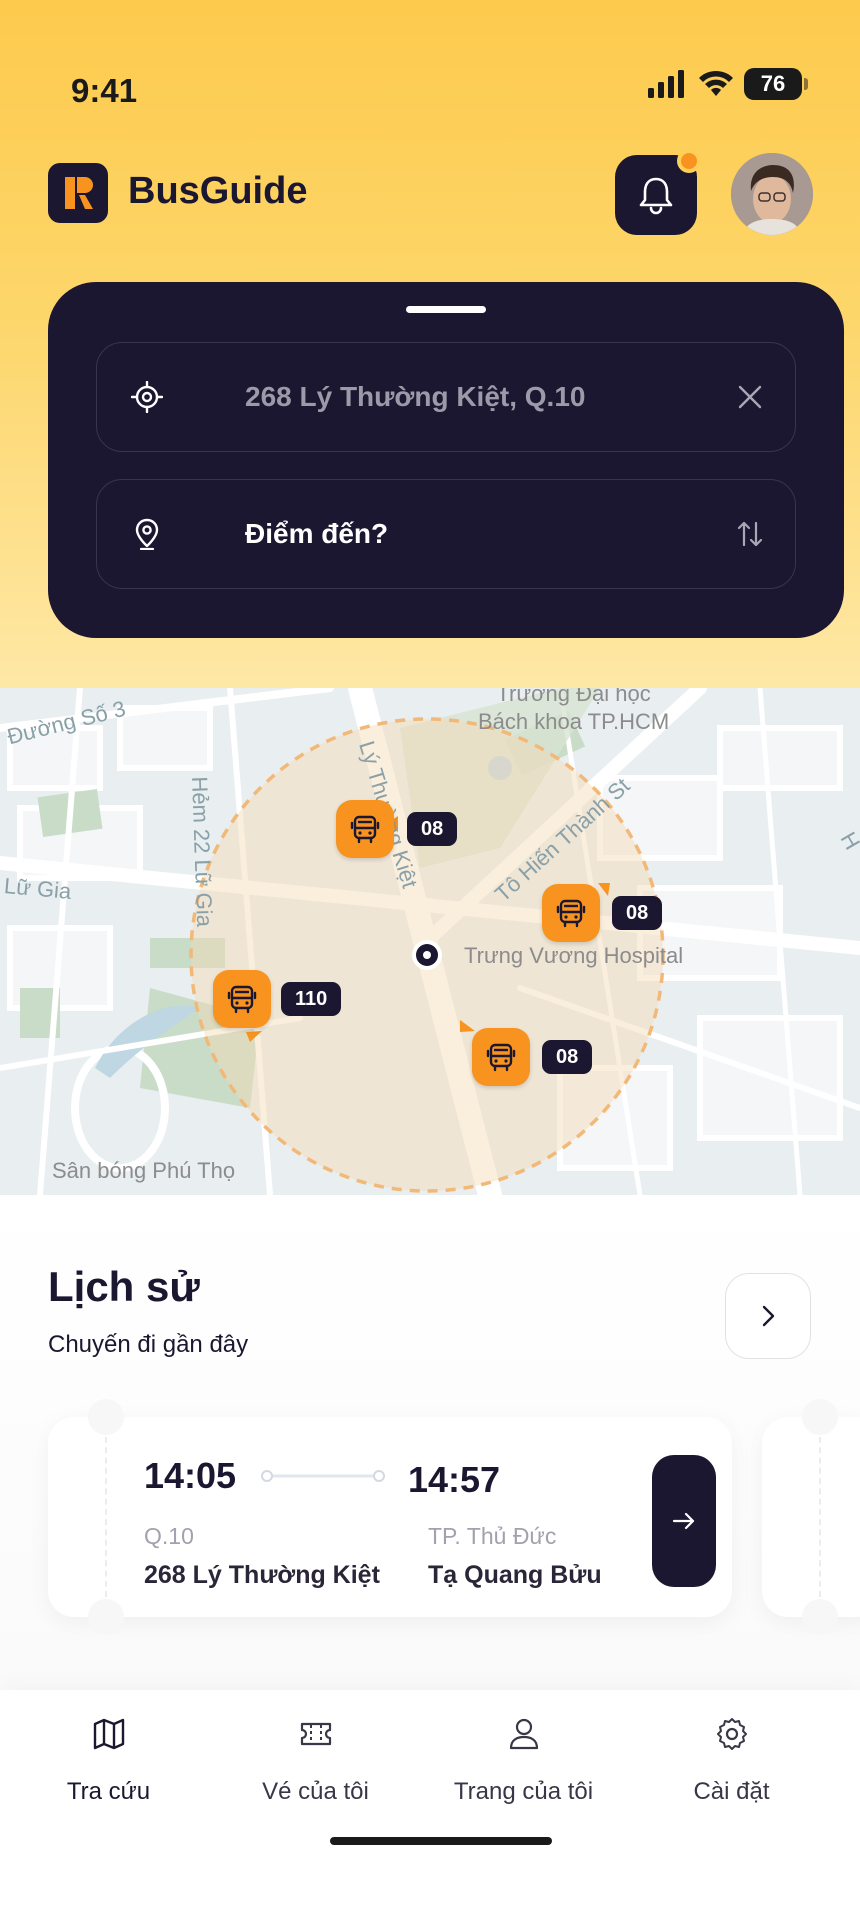 The image size is (860, 1910). What do you see at coordinates (666, 84) in the screenshot?
I see `signal-icon` at bounding box center [666, 84].